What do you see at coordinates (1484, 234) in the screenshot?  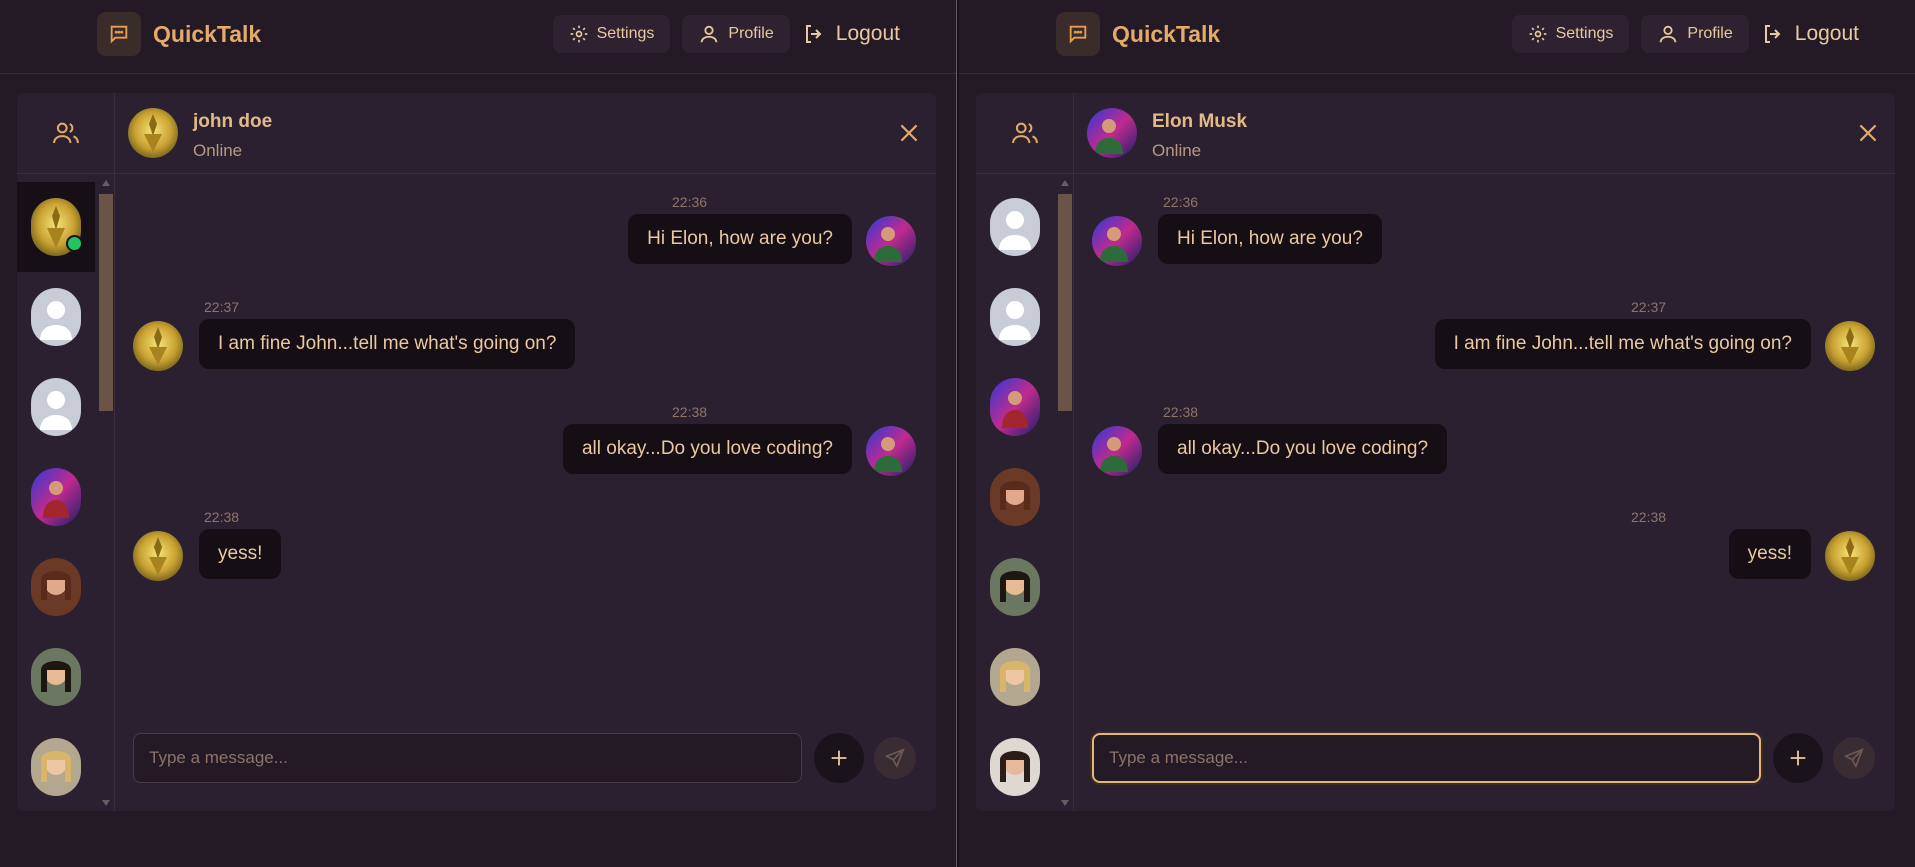 I see `message-received: 22:36 Hi Elon, how are you?` at bounding box center [1484, 234].